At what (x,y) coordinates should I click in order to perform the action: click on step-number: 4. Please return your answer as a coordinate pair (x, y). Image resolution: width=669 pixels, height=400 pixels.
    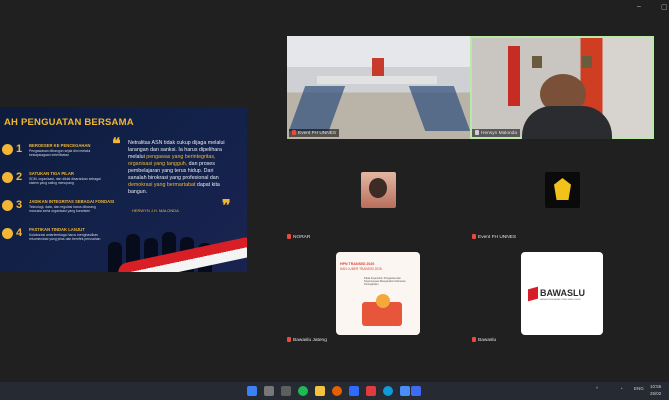
    Looking at the image, I should click on (19, 233).